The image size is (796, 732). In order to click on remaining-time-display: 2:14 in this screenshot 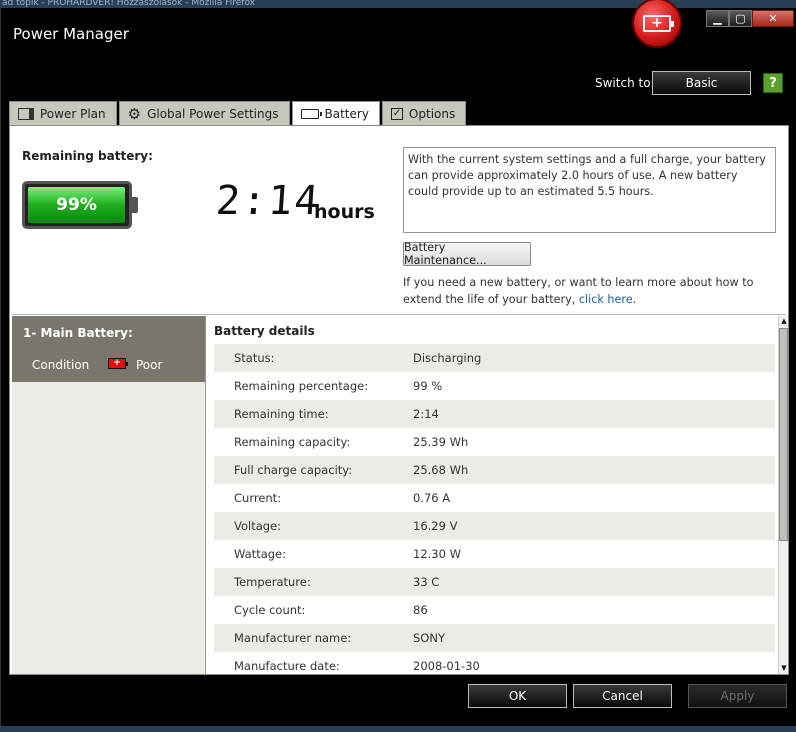, I will do `click(268, 201)`.